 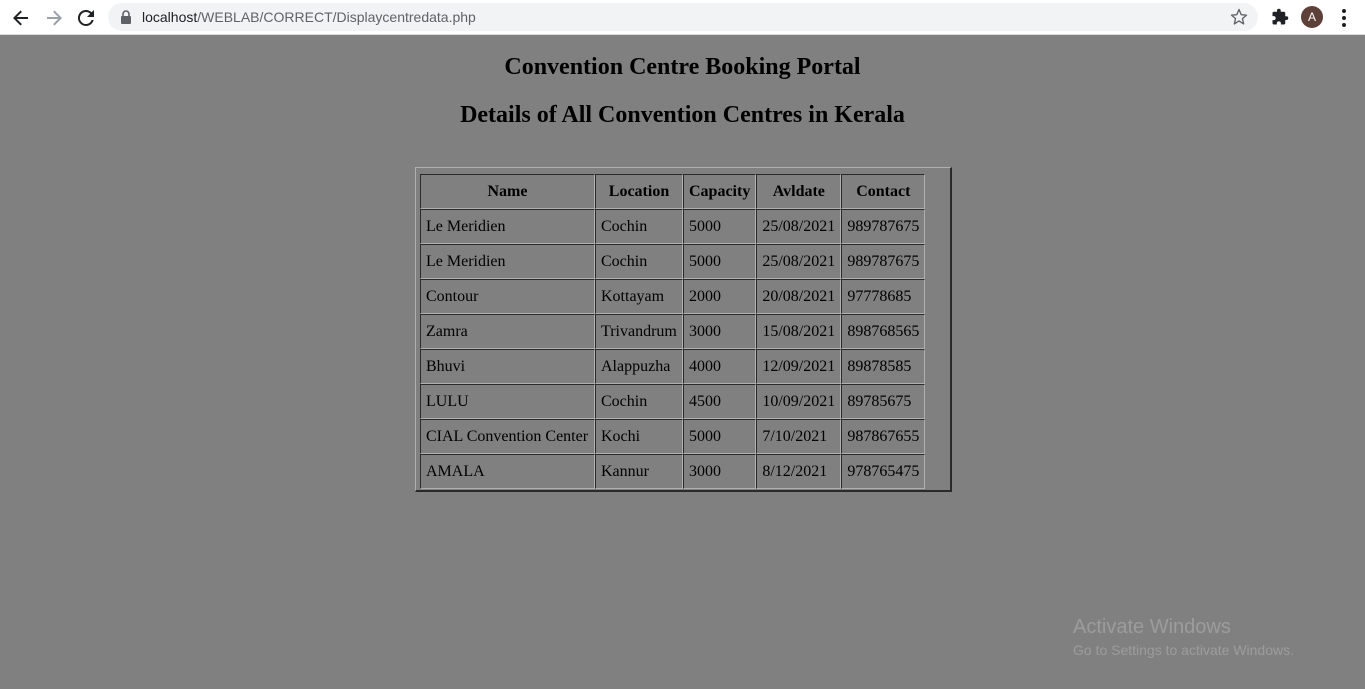 I want to click on table-header-row: Name Location Capacity Avldate Contact, so click(x=673, y=191).